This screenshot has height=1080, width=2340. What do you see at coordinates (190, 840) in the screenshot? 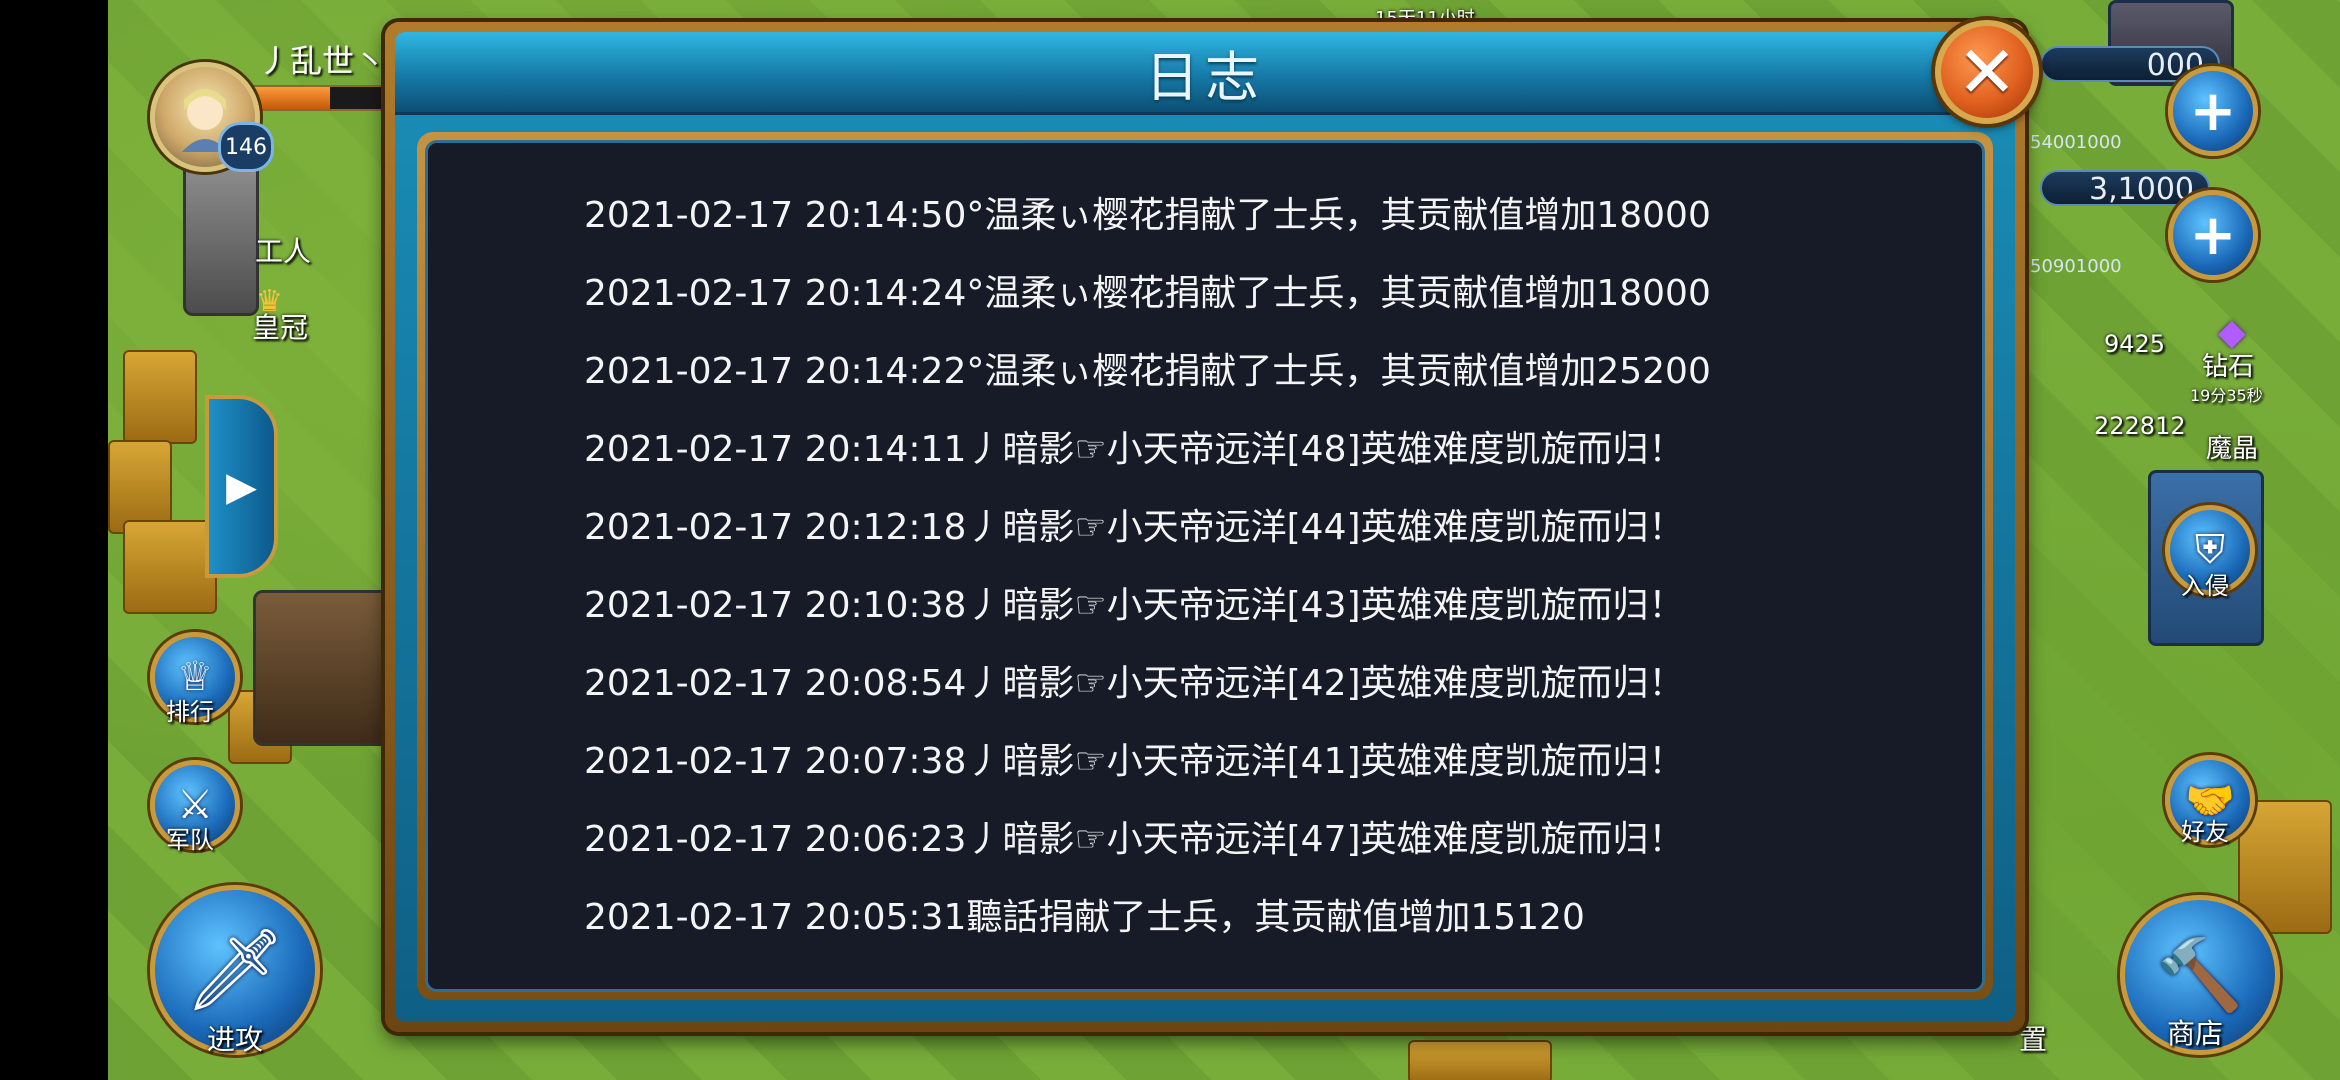
I see `army-button-label: 军队` at bounding box center [190, 840].